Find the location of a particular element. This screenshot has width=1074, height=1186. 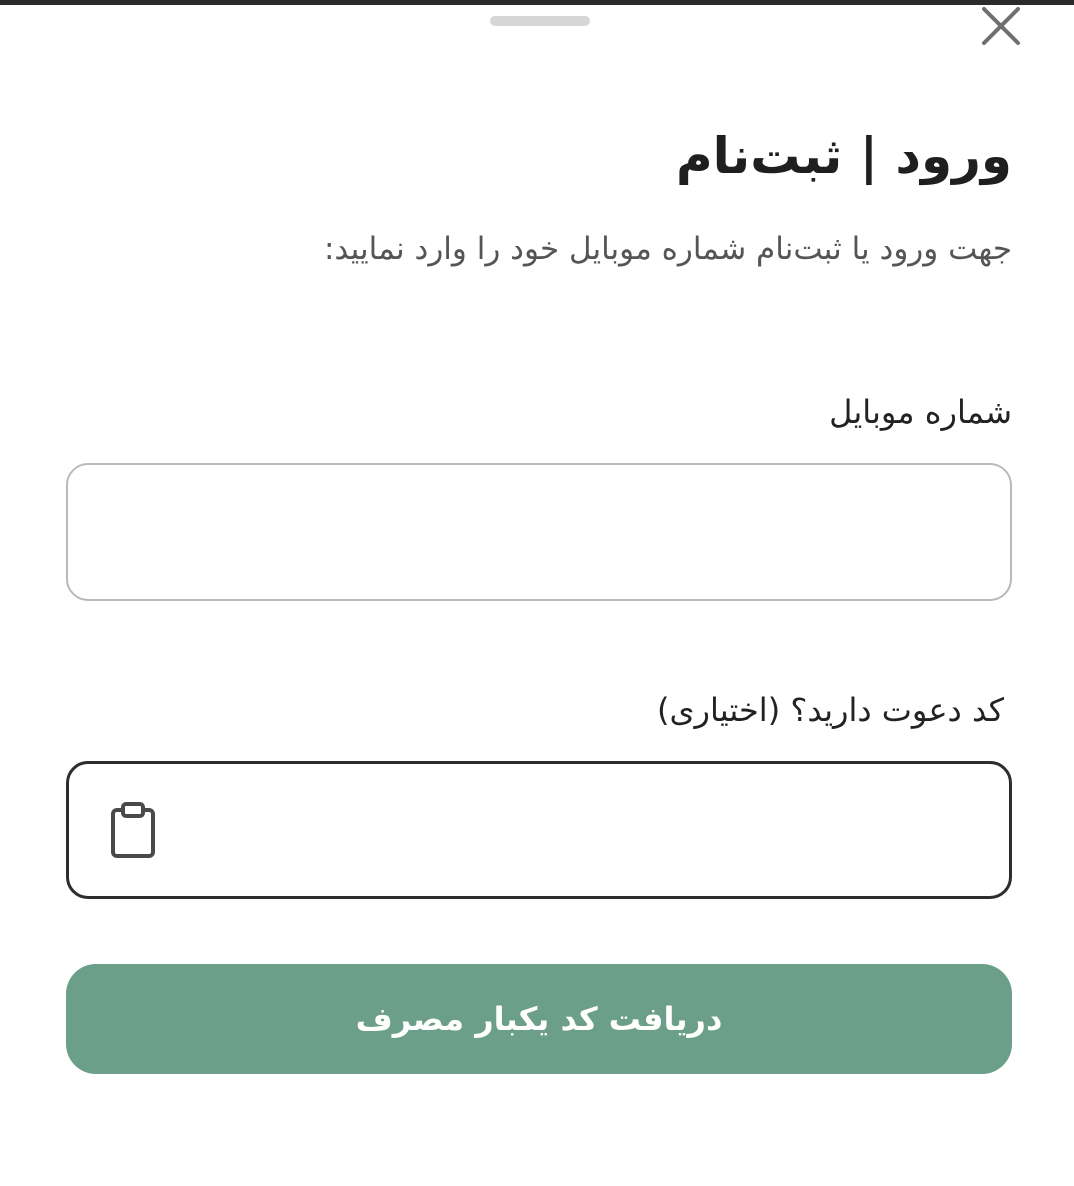

close-icon is located at coordinates (1001, 26).